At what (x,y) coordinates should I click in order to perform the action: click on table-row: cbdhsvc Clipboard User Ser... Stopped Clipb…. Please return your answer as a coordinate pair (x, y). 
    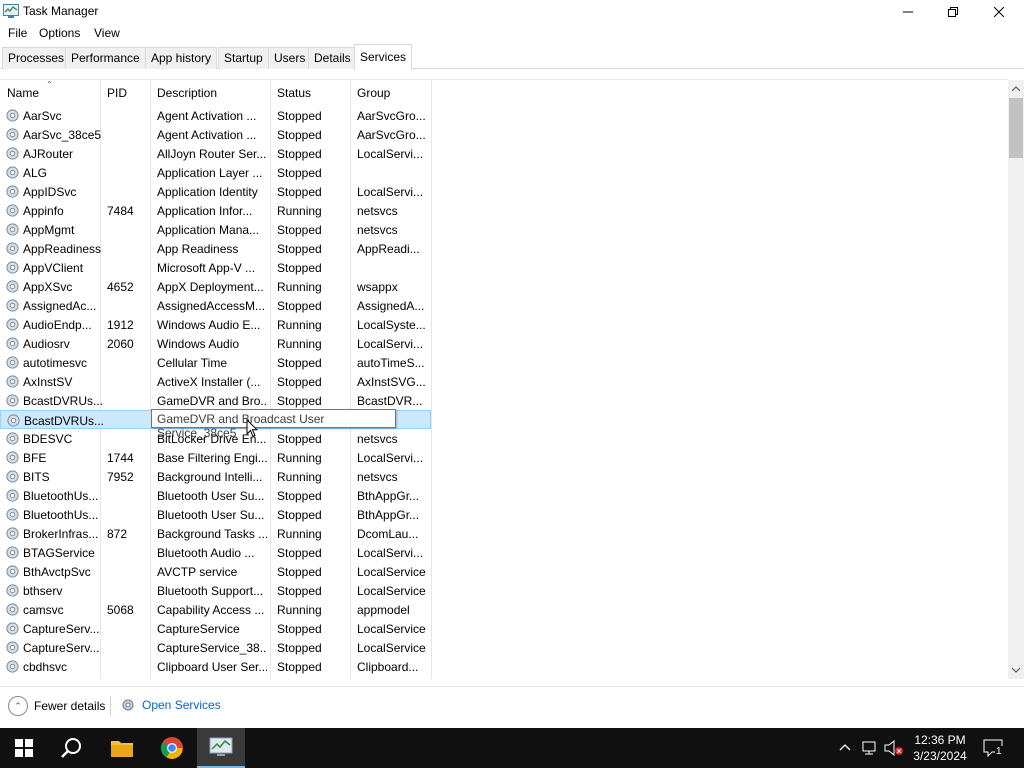
    Looking at the image, I should click on (215, 666).